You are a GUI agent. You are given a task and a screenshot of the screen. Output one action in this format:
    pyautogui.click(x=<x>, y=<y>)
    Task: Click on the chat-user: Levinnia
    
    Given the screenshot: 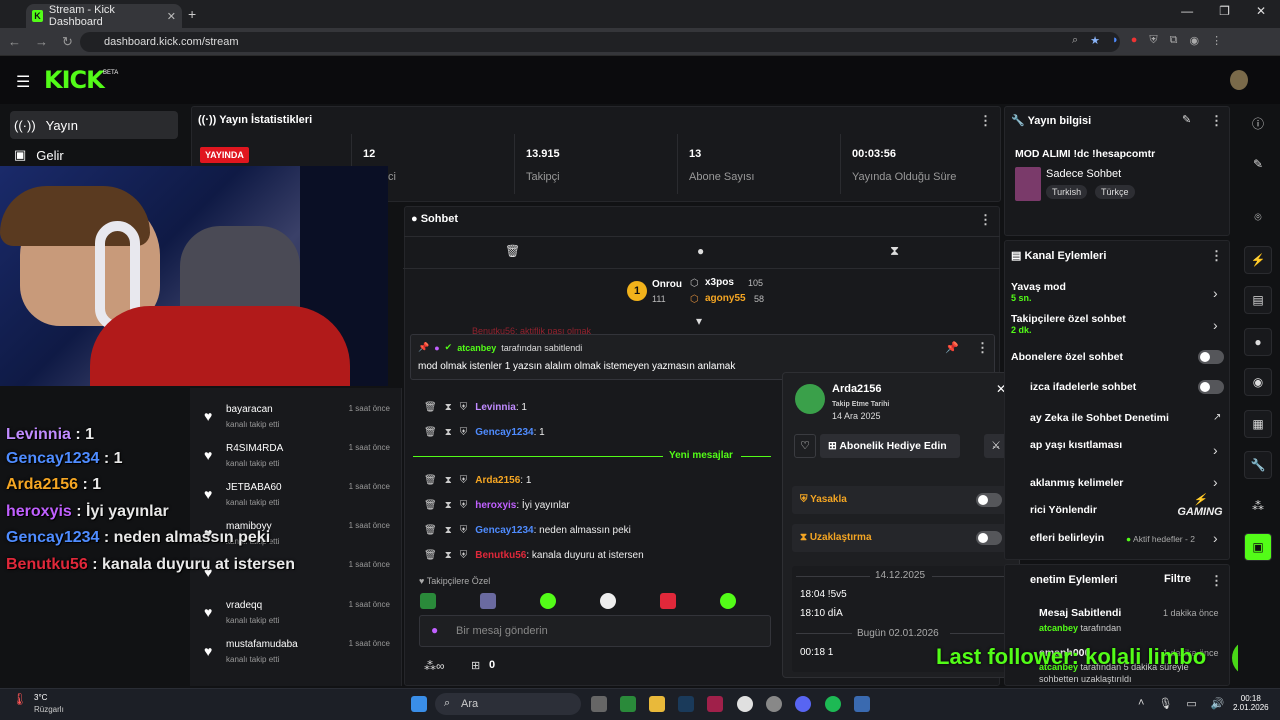 What is the action you would take?
    pyautogui.click(x=495, y=407)
    